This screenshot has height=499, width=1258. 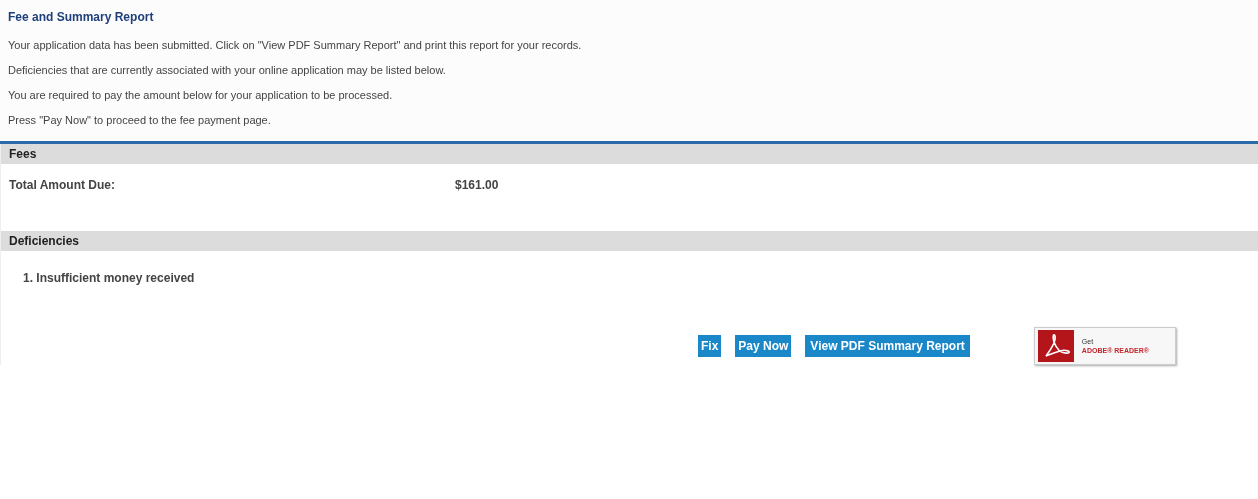 What do you see at coordinates (140, 120) in the screenshot?
I see `instruction-text: Press "Pay Now" to proceed to the fee payment page.` at bounding box center [140, 120].